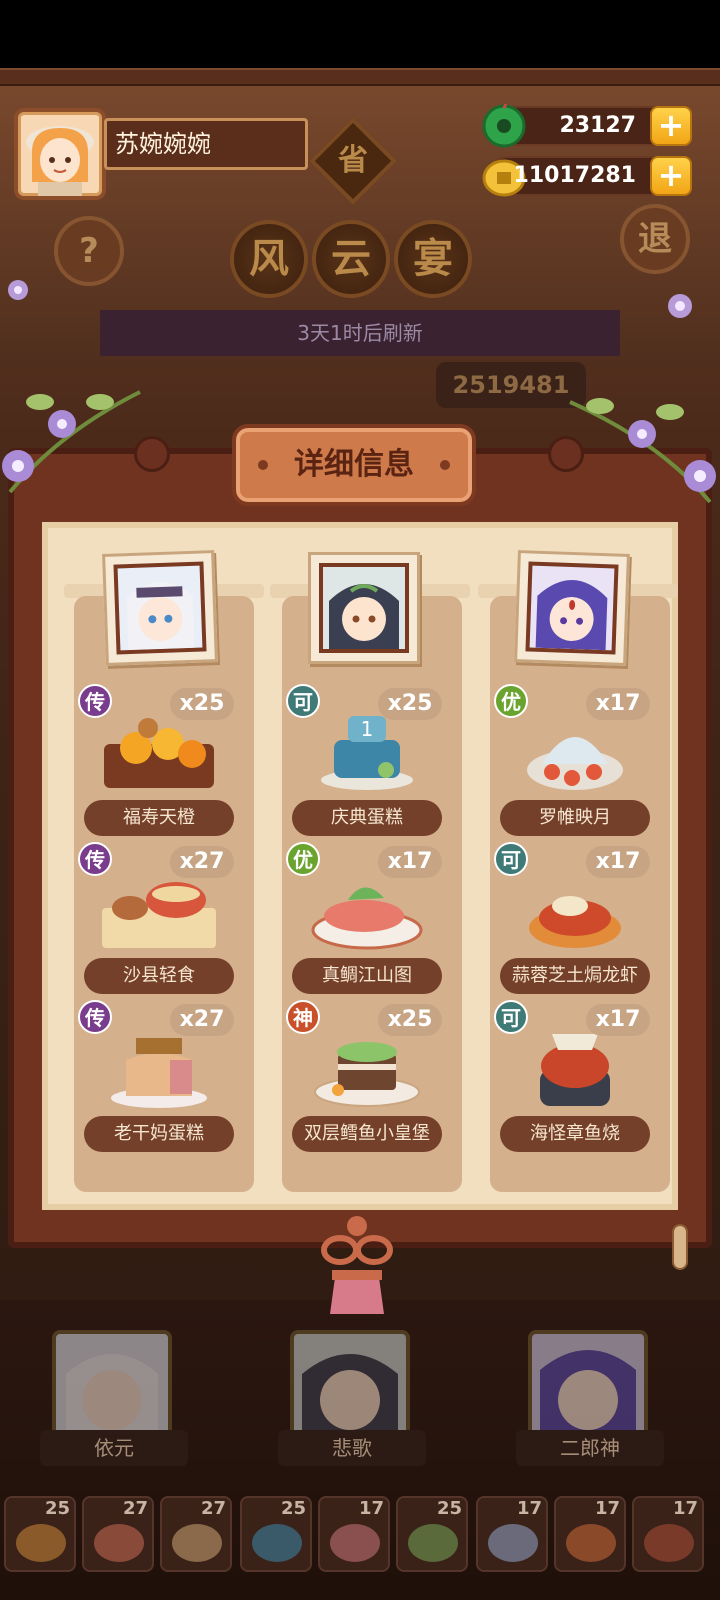  Describe the element at coordinates (642, 451) in the screenshot. I see `vine-flowers-right-icon` at that location.